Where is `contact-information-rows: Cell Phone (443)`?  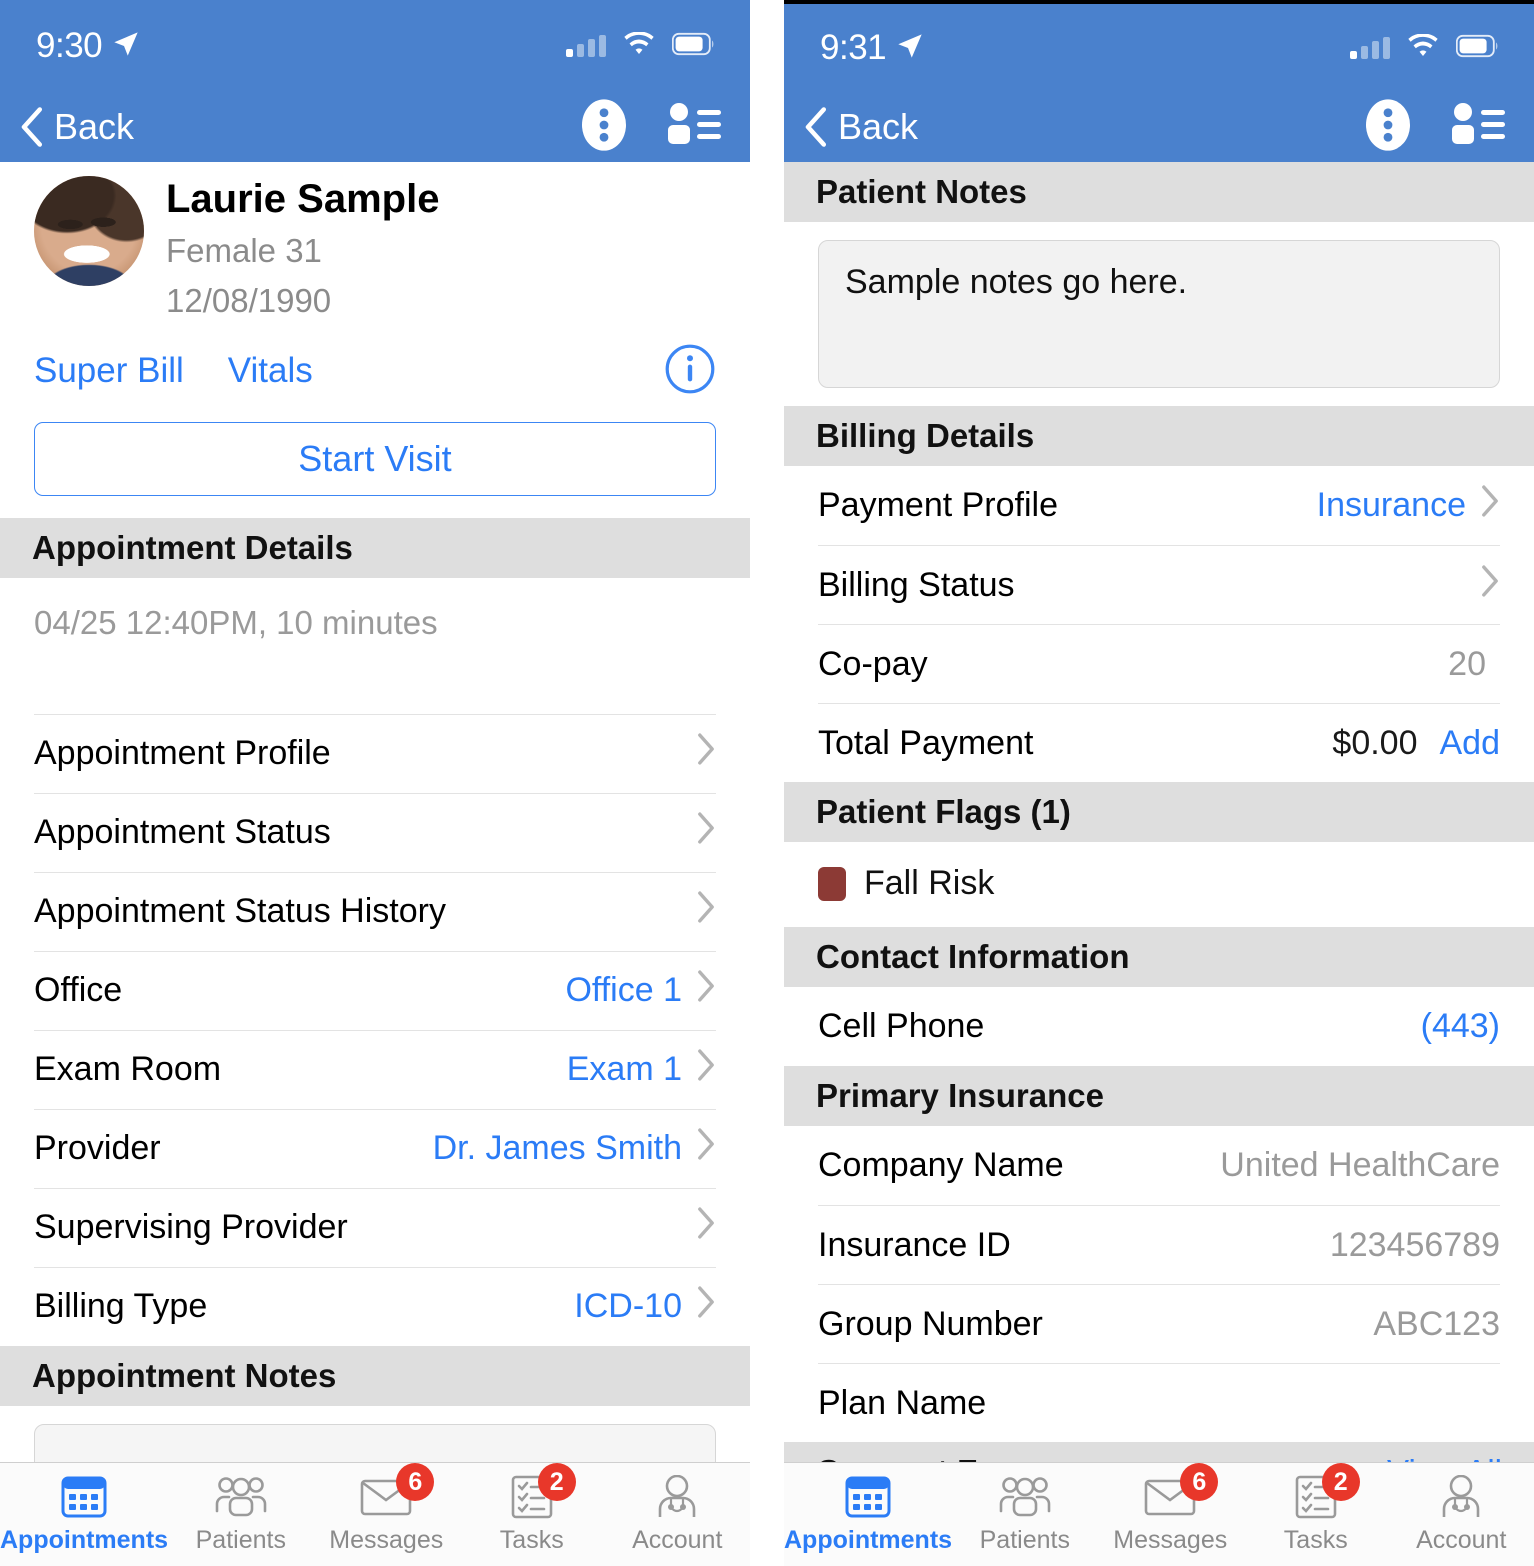
contact-information-rows: Cell Phone (443) is located at coordinates (1159, 1026).